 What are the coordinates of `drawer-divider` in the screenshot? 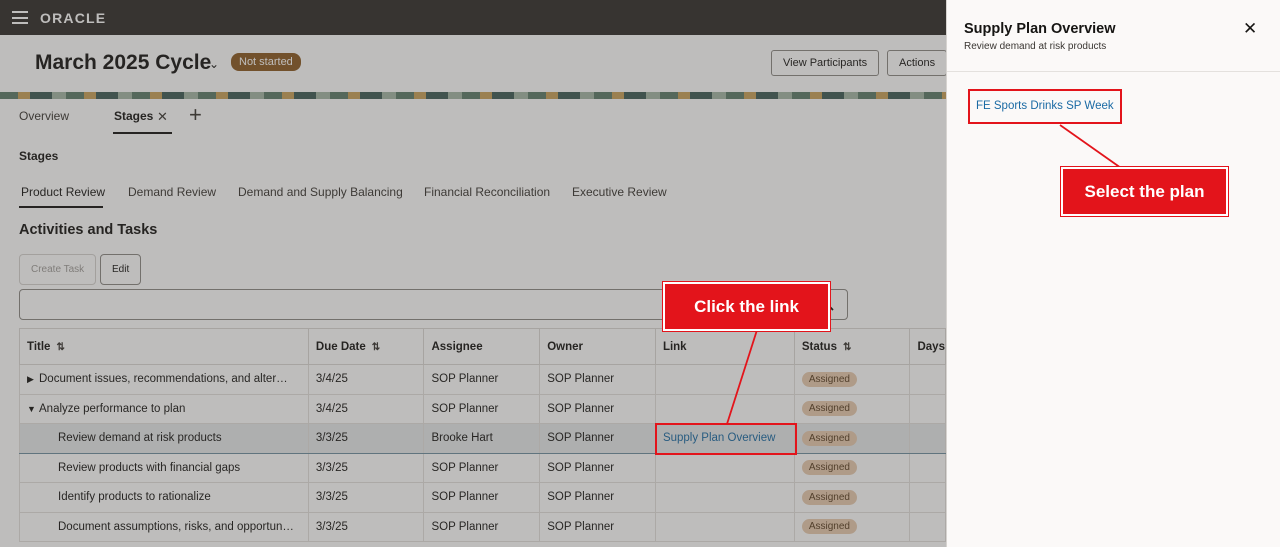 It's located at (1113, 71).